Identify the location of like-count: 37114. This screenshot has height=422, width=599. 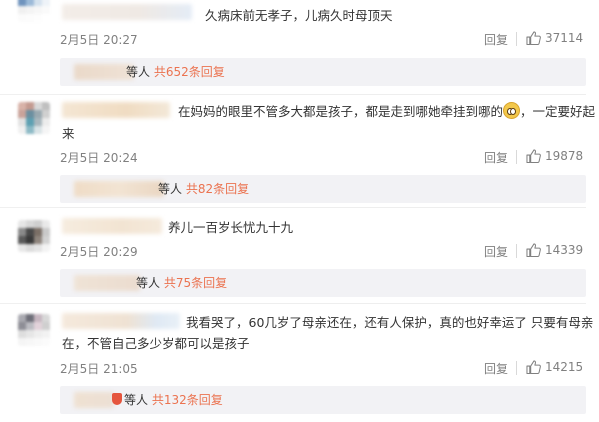
(564, 38).